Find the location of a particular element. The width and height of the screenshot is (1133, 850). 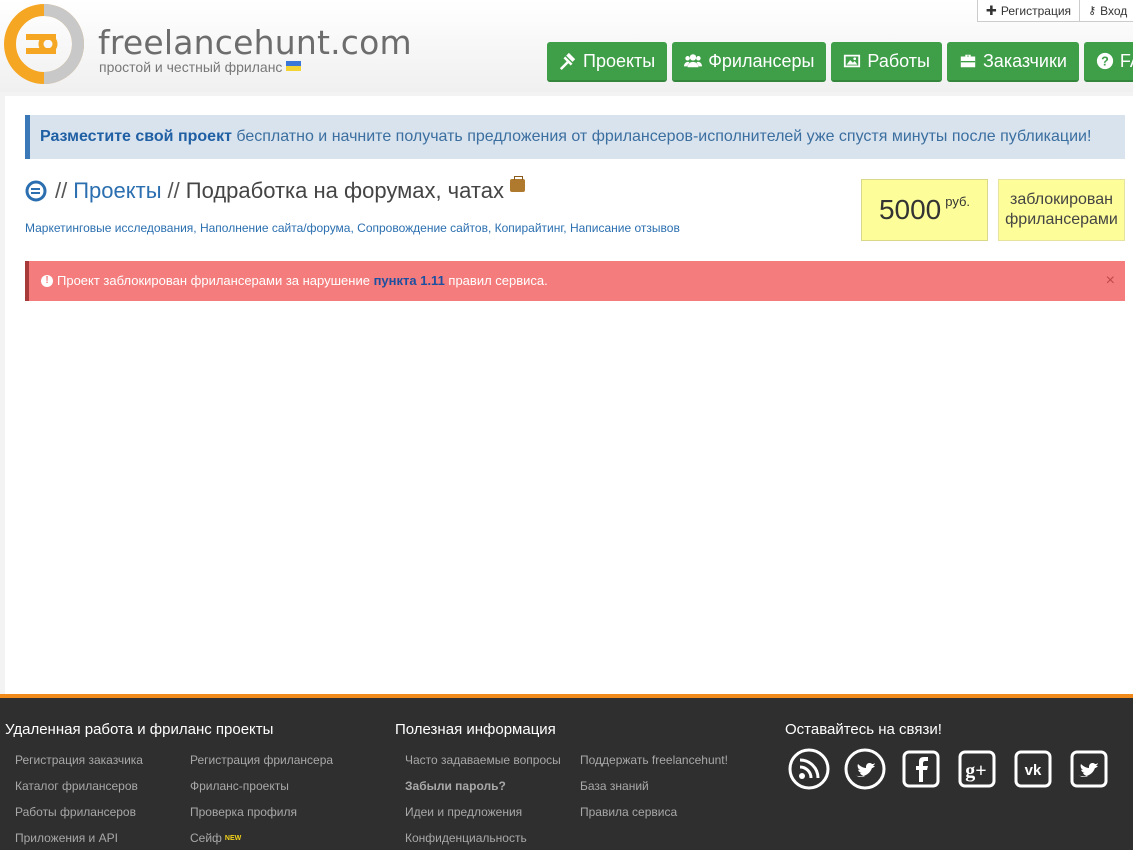

facebook-icon is located at coordinates (921, 769).